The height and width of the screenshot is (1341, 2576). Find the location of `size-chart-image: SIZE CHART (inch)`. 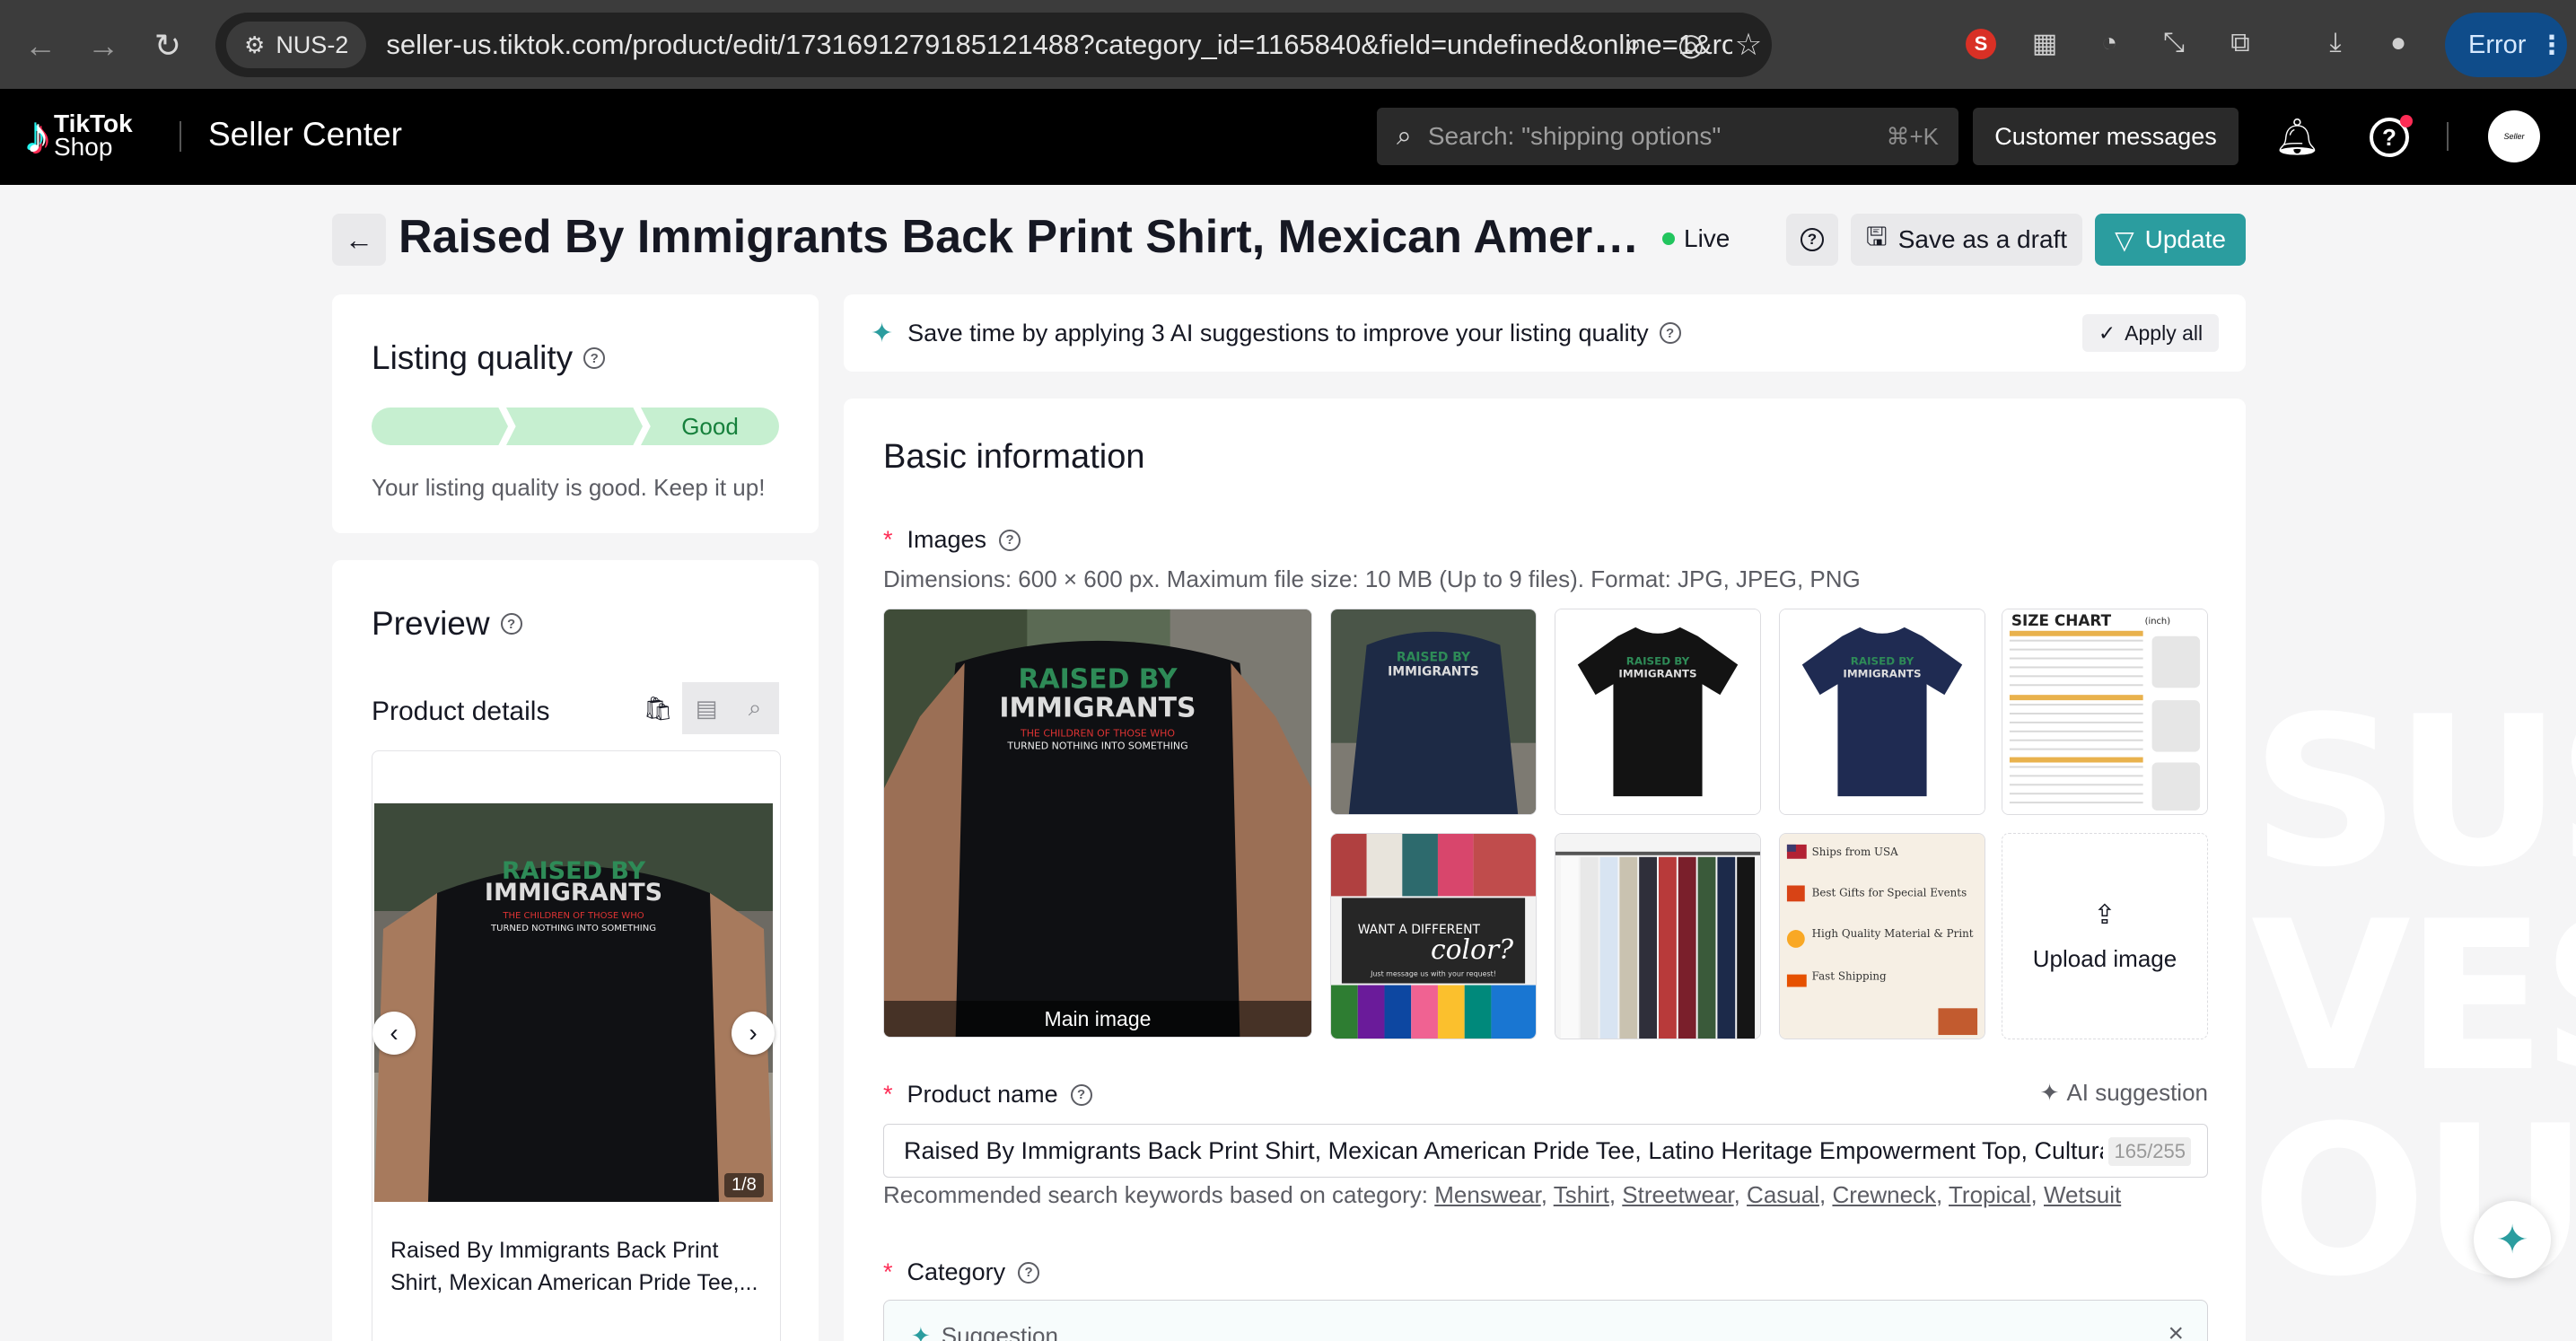

size-chart-image: SIZE CHART (inch) is located at coordinates (2105, 712).